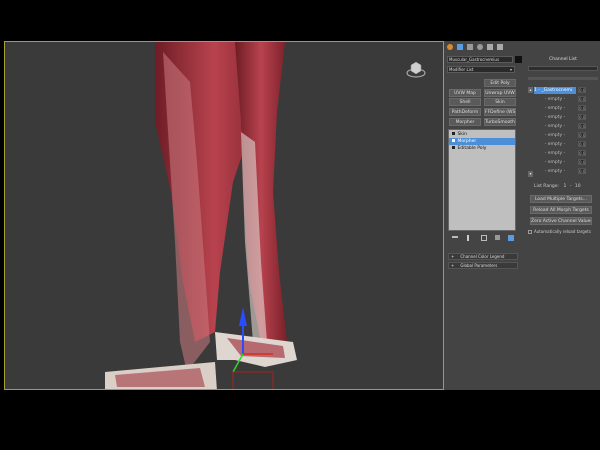 The width and height of the screenshot is (600, 450). Describe the element at coordinates (511, 69) in the screenshot. I see `chevron-down-icon: ▾` at that location.